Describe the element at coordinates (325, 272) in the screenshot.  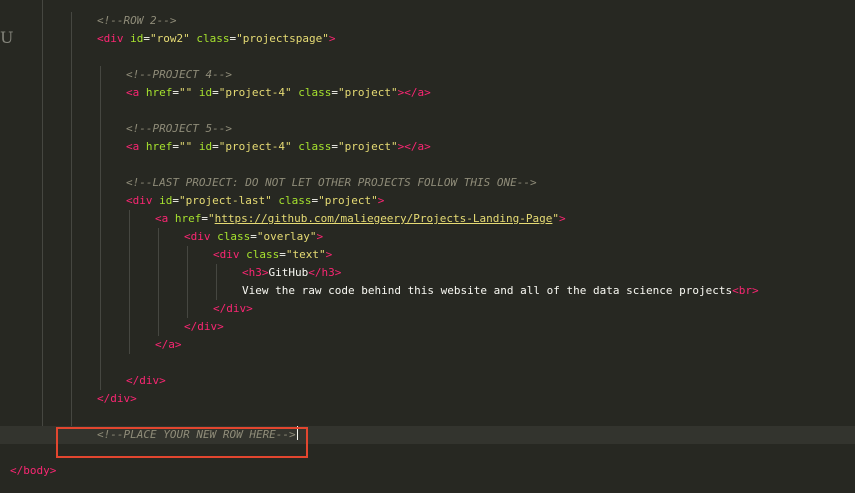
I see `code-token-tag: </h3>` at that location.